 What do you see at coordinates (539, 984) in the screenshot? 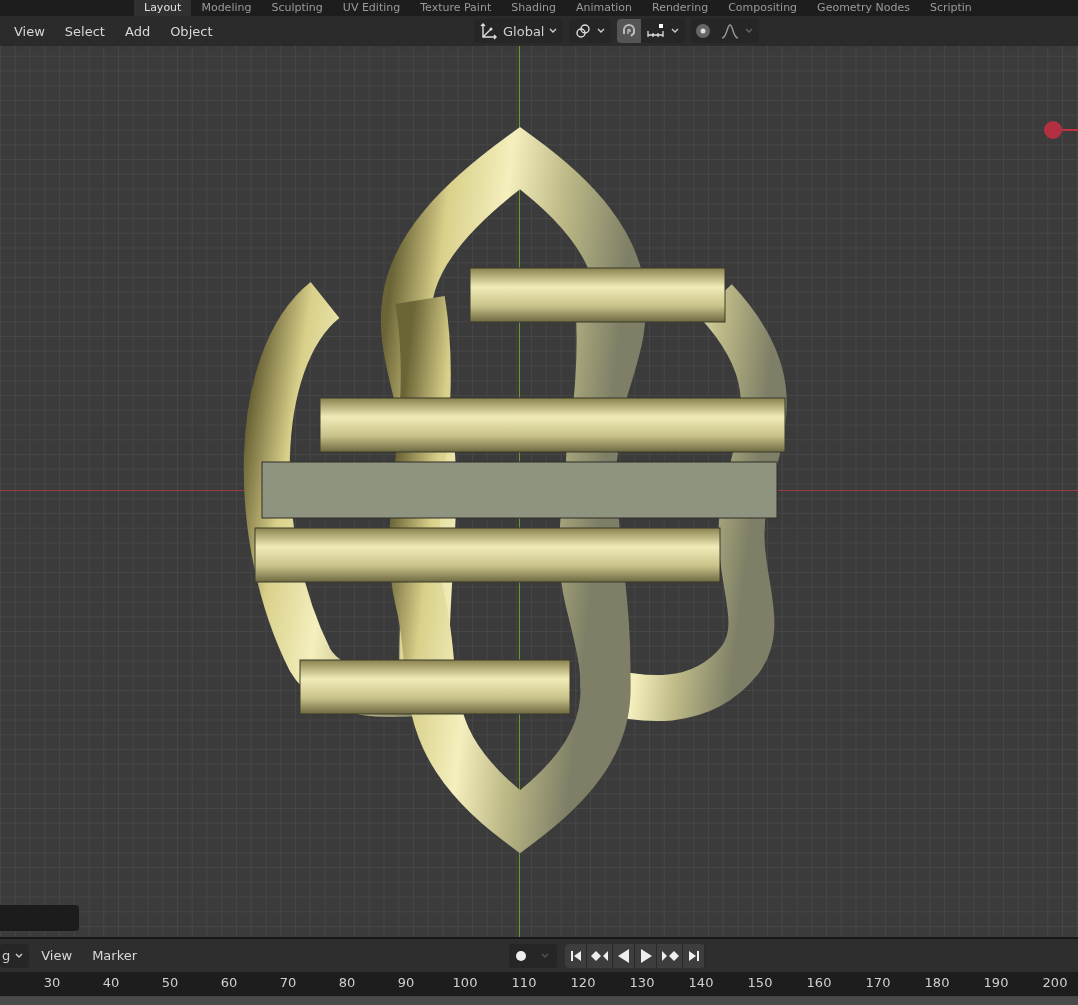
I see `frame-ruler: 30 40 50 60 70 80 90 100 110 120 130 140 150 160 170 180 190 200` at bounding box center [539, 984].